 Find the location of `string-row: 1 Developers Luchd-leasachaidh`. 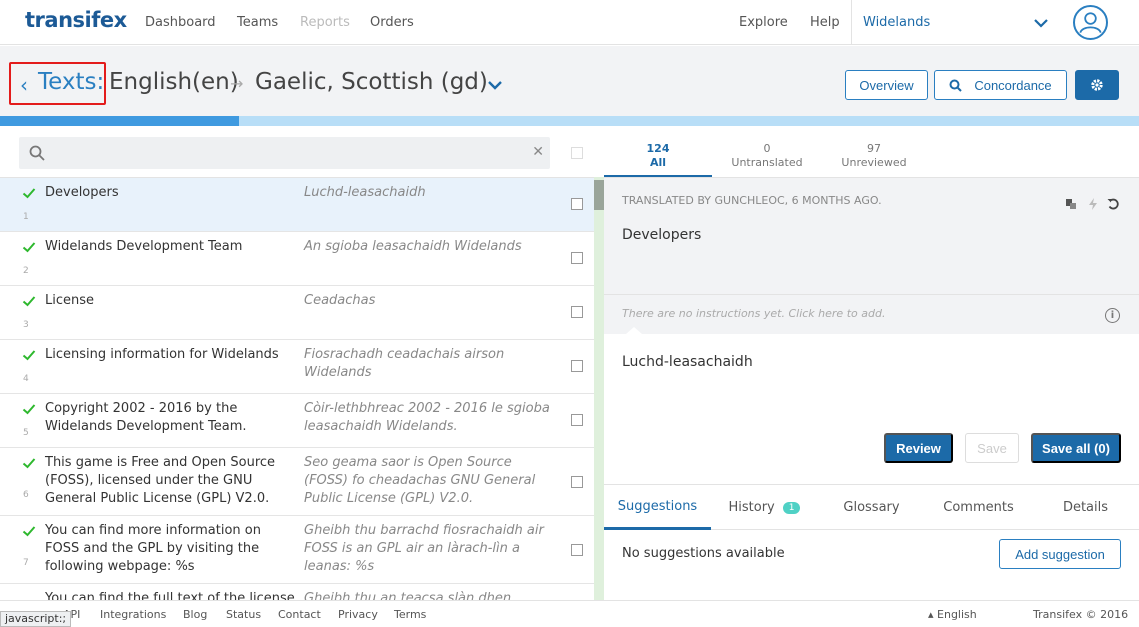

string-row: 1 Developers Luchd-leasachaidh is located at coordinates (297, 205).